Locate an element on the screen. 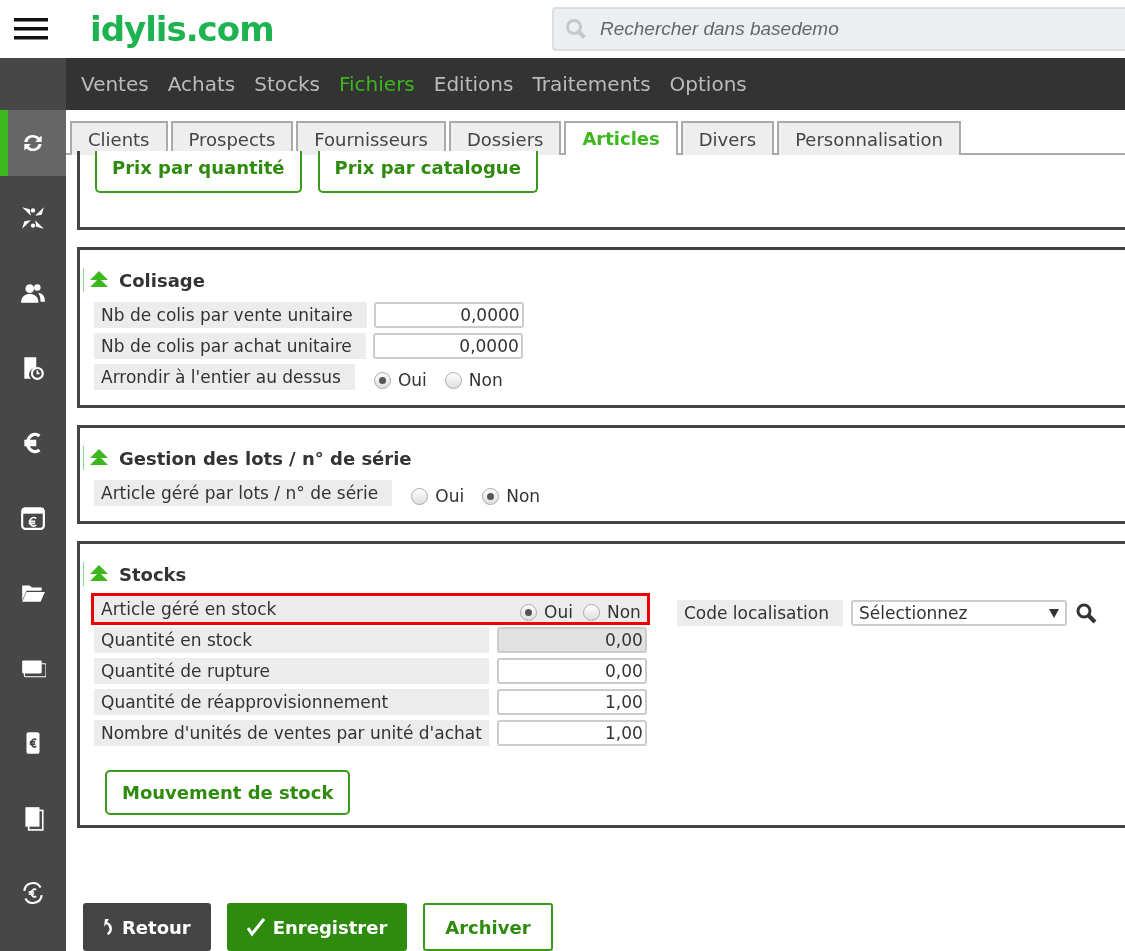 The image size is (1125, 951). select-field: Sélectionnez is located at coordinates (959, 613).